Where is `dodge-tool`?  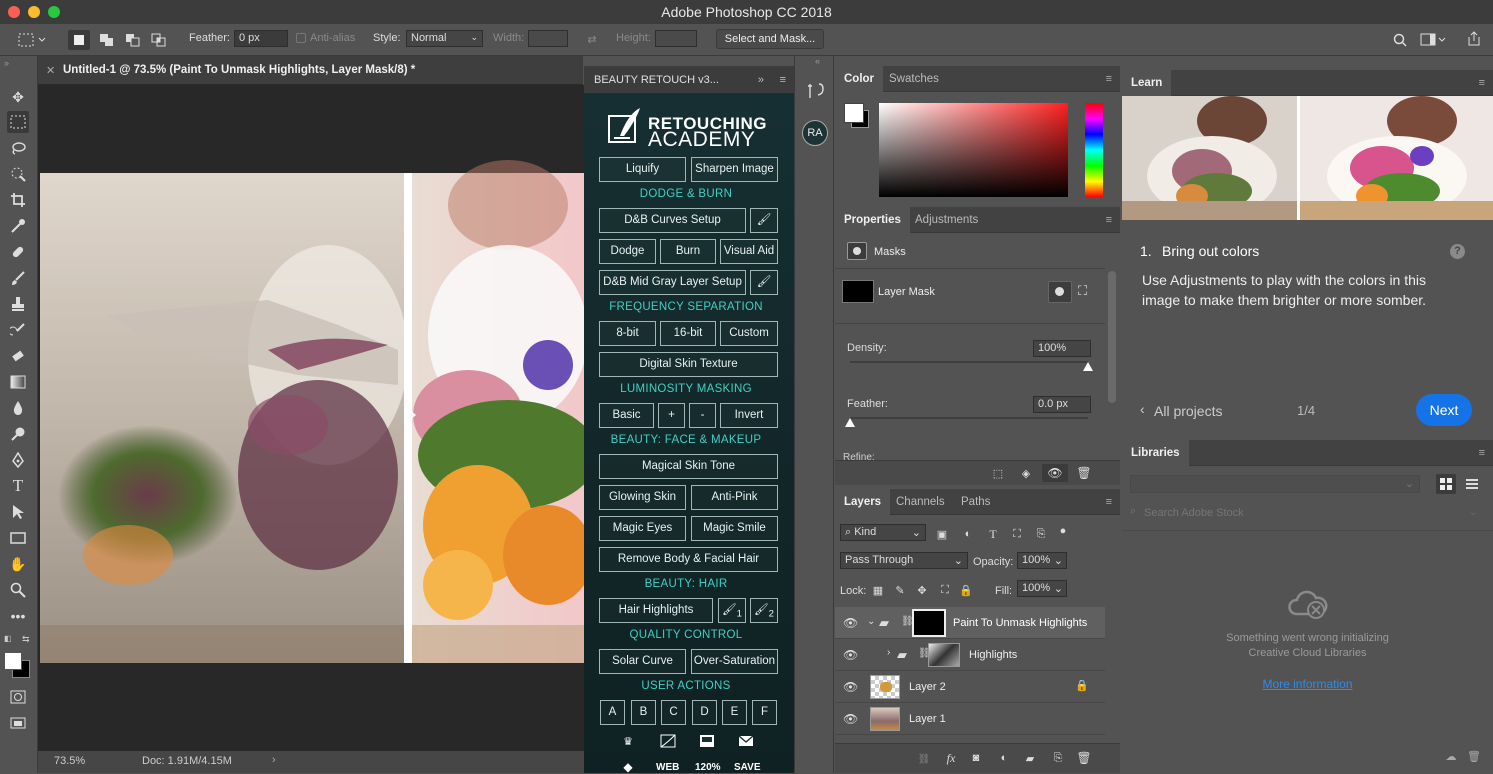 dodge-tool is located at coordinates (18, 434).